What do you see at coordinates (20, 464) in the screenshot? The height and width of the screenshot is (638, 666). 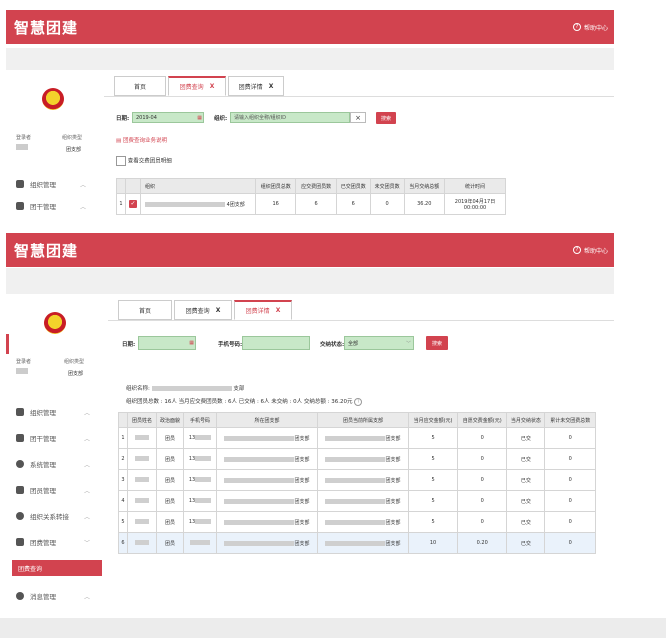 I see `gear-icon` at bounding box center [20, 464].